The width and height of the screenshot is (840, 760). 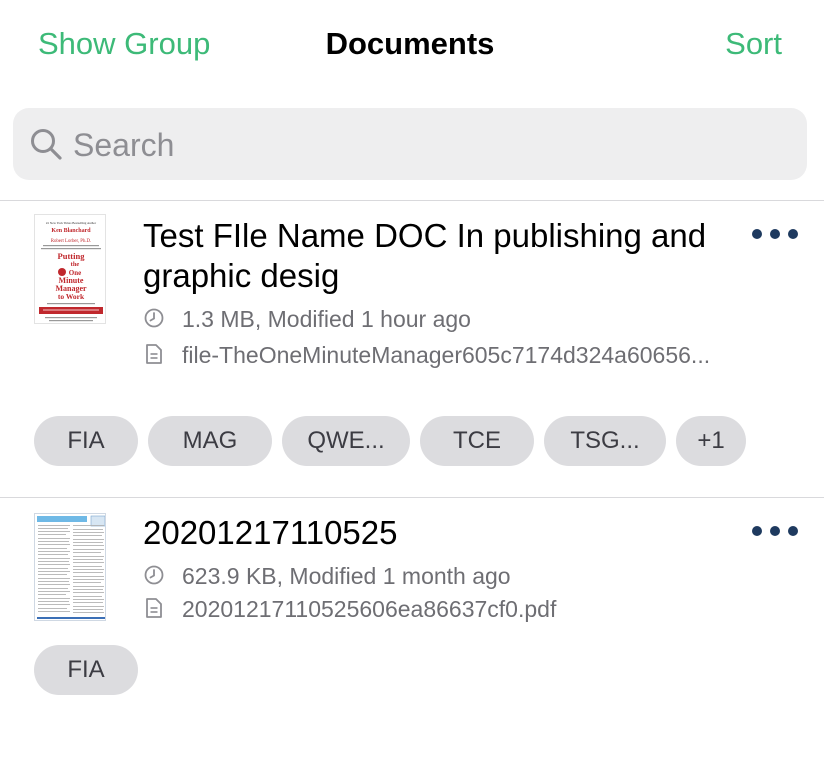 I want to click on tag-list: FIA, so click(x=86, y=670).